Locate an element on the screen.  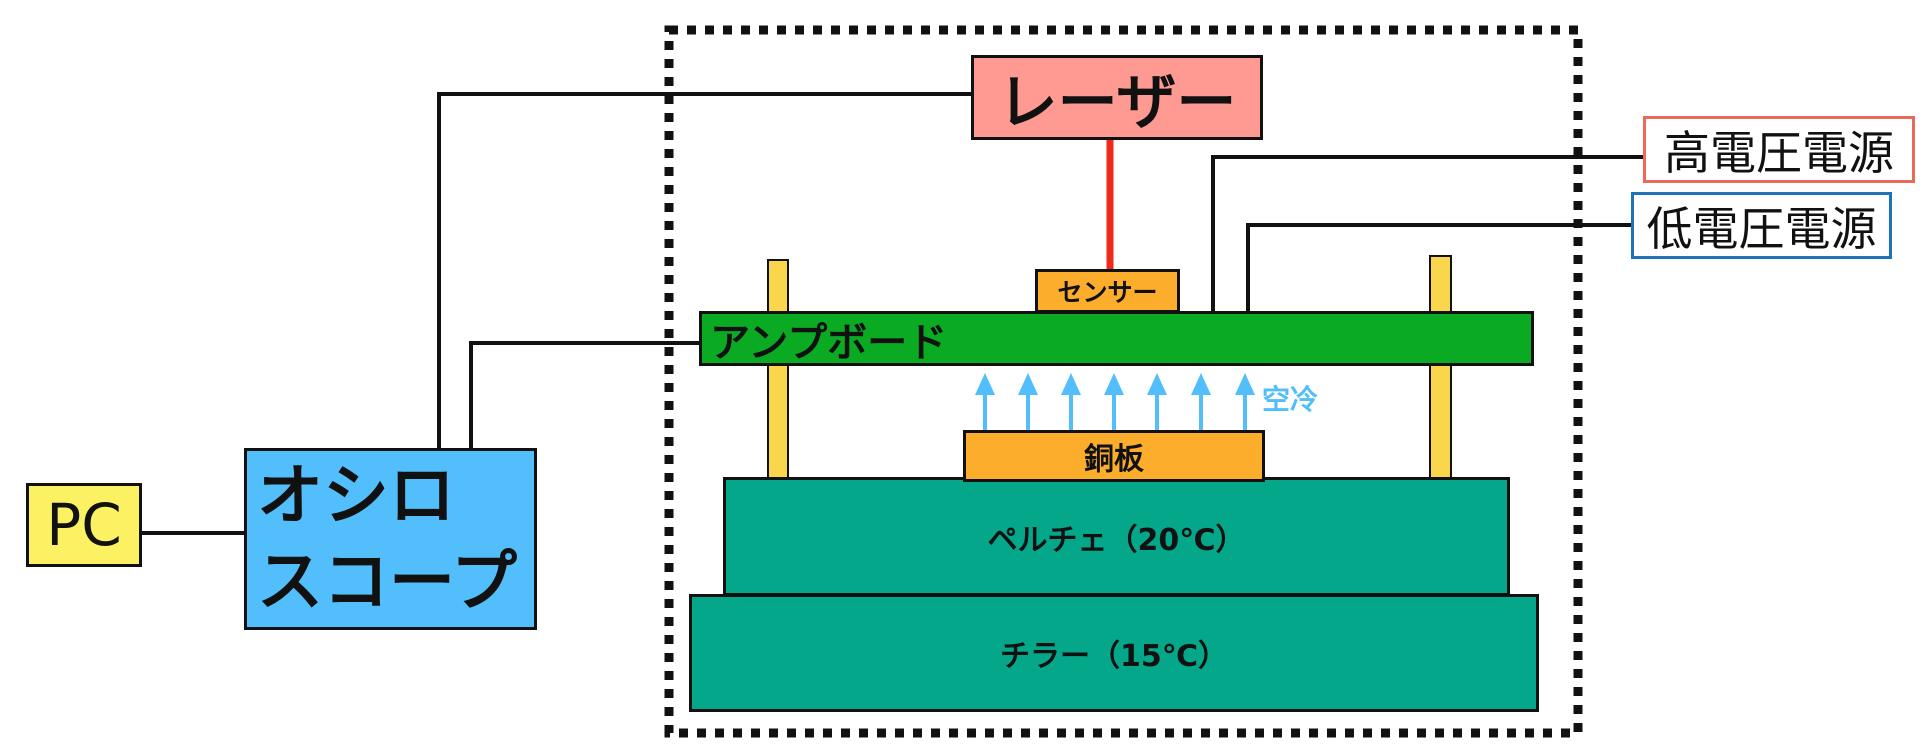
sensor-label: センサー is located at coordinates (1107, 292).